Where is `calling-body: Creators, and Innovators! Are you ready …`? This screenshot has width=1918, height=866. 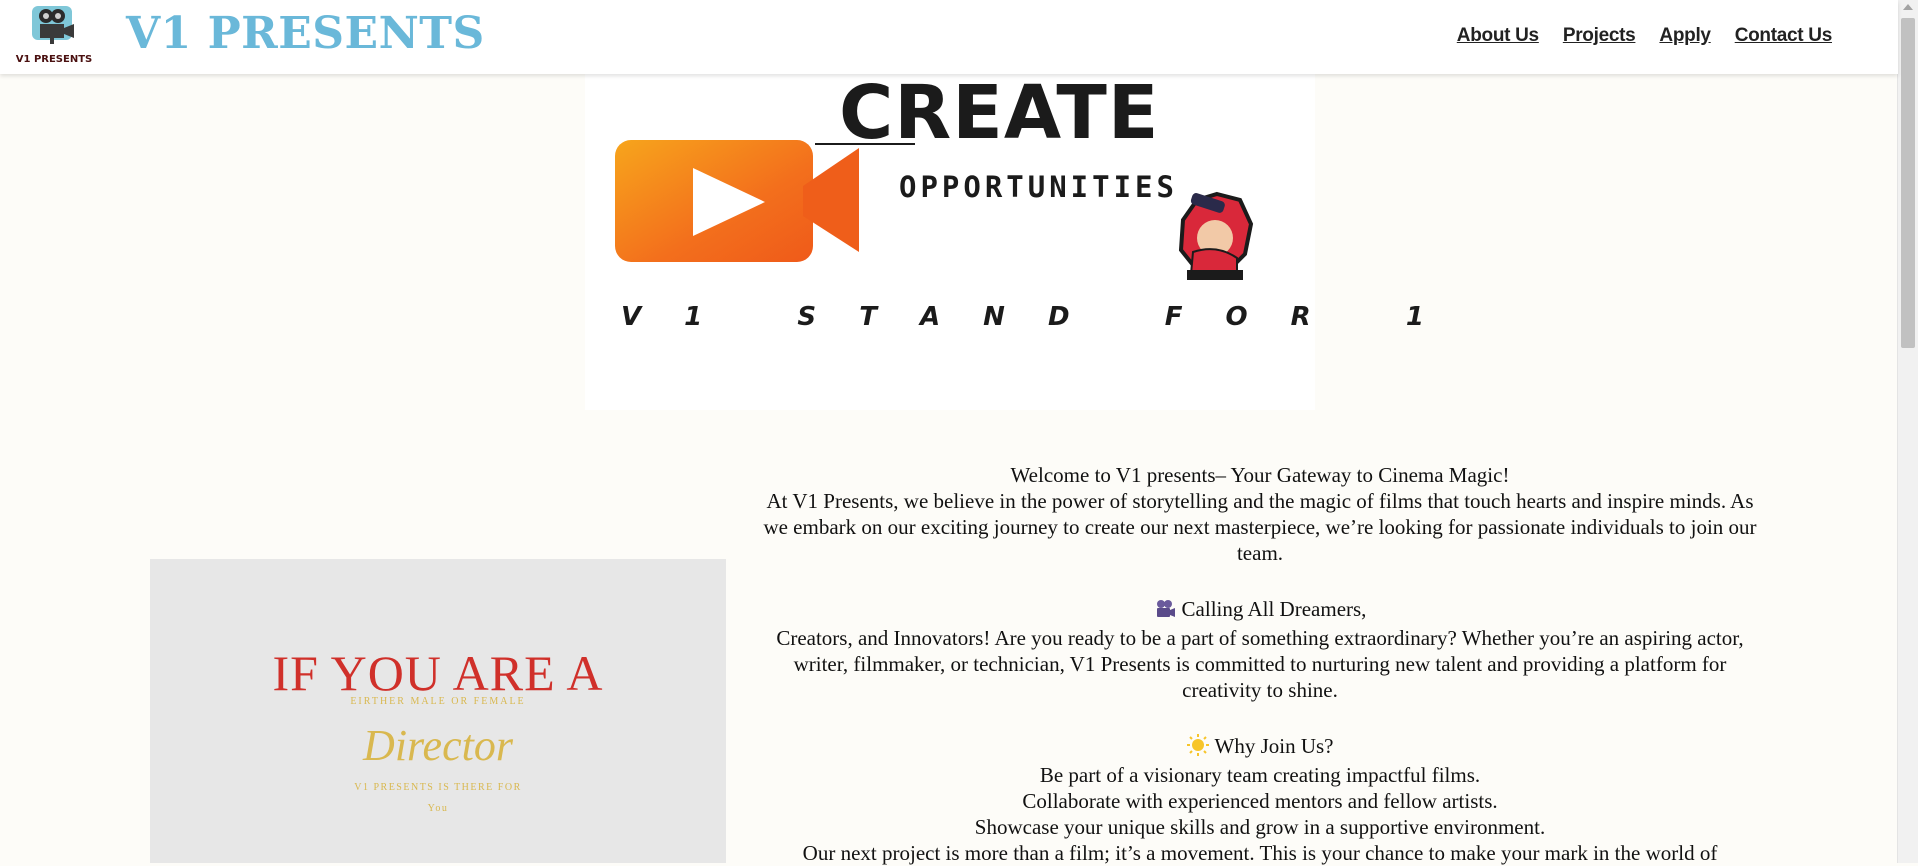 calling-body: Creators, and Innovators! Are you ready … is located at coordinates (1260, 664).